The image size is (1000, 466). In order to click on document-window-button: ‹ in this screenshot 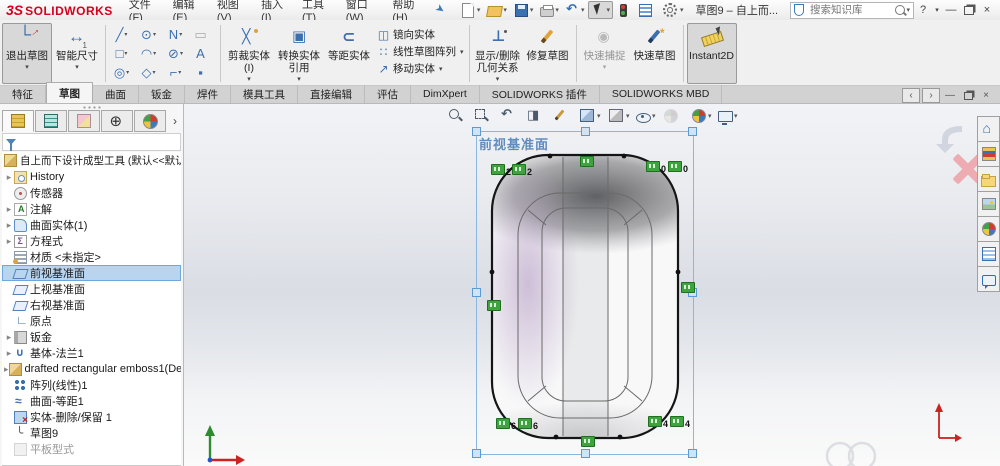, I will do `click(911, 95)`.